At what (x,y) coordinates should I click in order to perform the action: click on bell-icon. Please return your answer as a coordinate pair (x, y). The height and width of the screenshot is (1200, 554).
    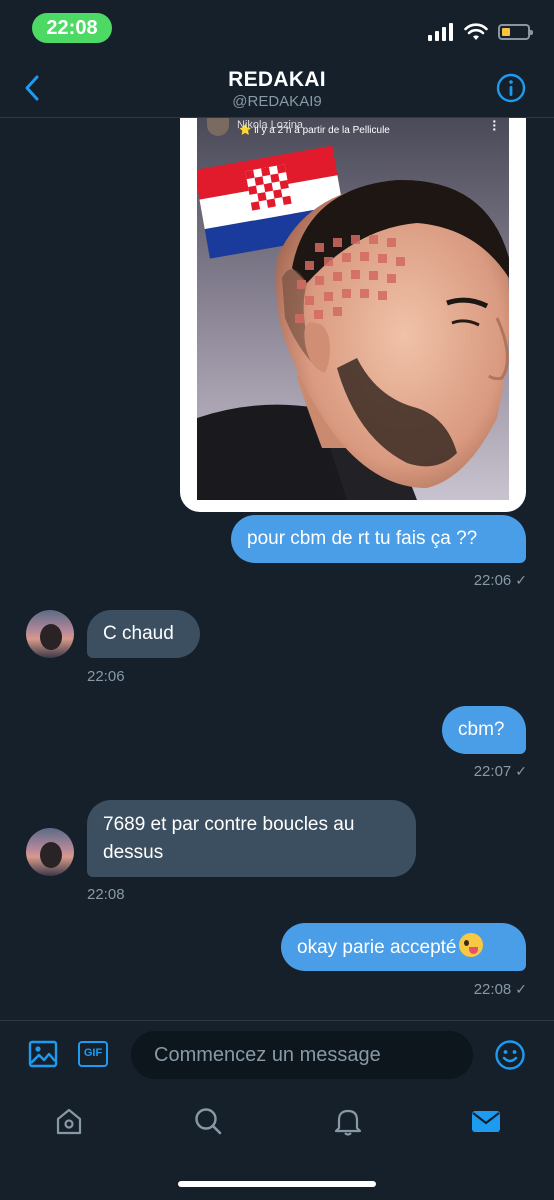
    Looking at the image, I should click on (348, 1121).